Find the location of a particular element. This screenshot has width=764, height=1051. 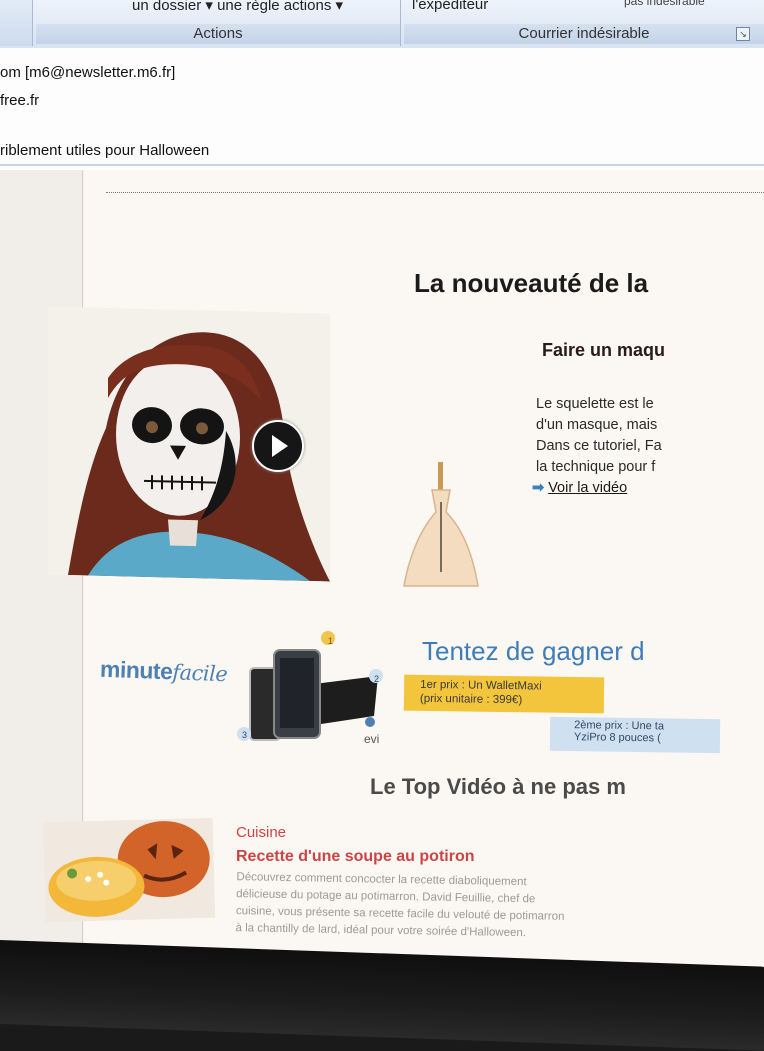

newsletter-headline: La nouveauté de la is located at coordinates (531, 283).